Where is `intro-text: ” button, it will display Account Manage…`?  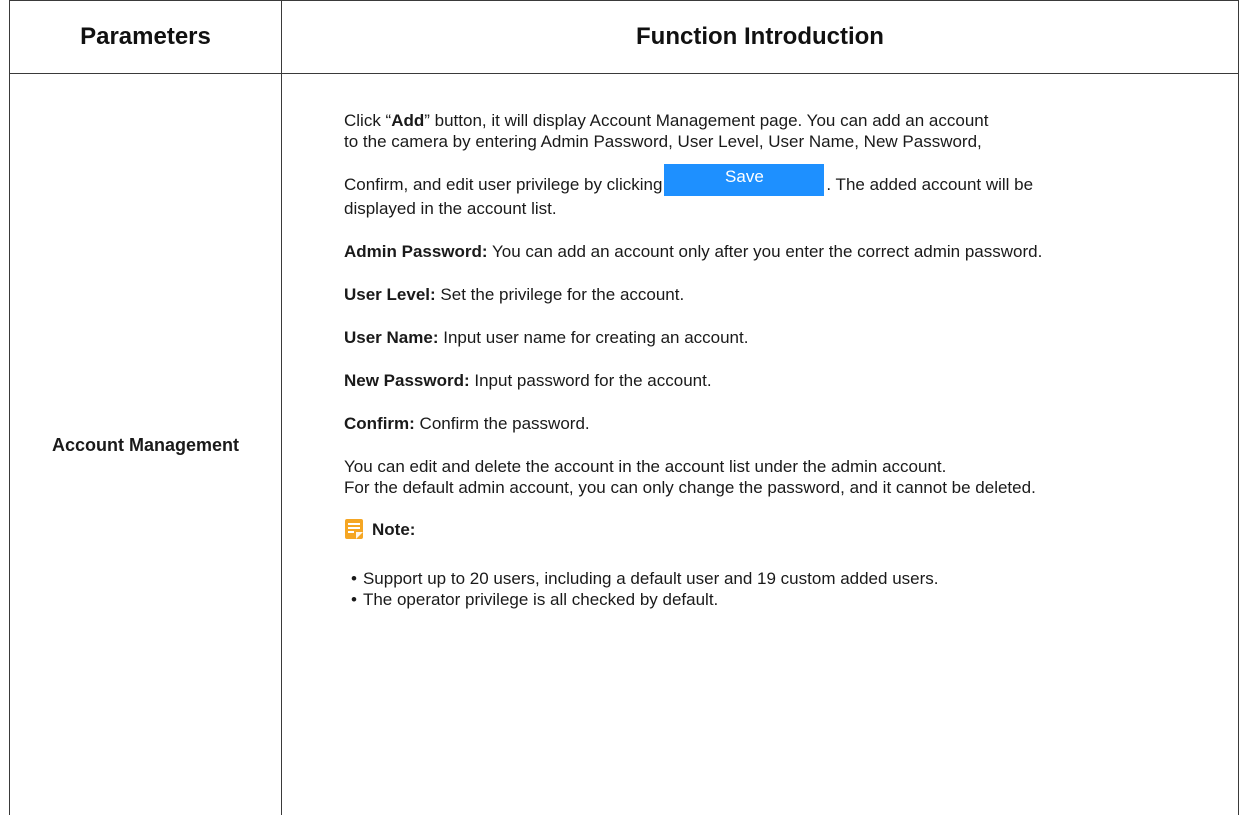 intro-text: ” button, it will display Account Manage… is located at coordinates (706, 120).